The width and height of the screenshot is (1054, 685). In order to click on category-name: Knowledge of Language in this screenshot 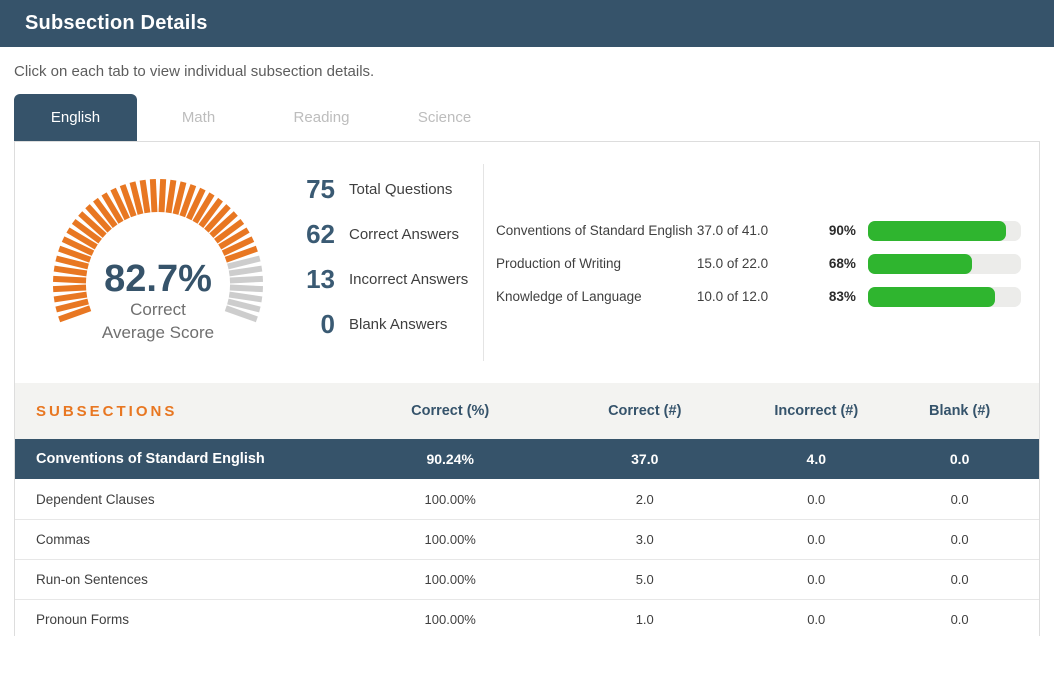, I will do `click(569, 296)`.